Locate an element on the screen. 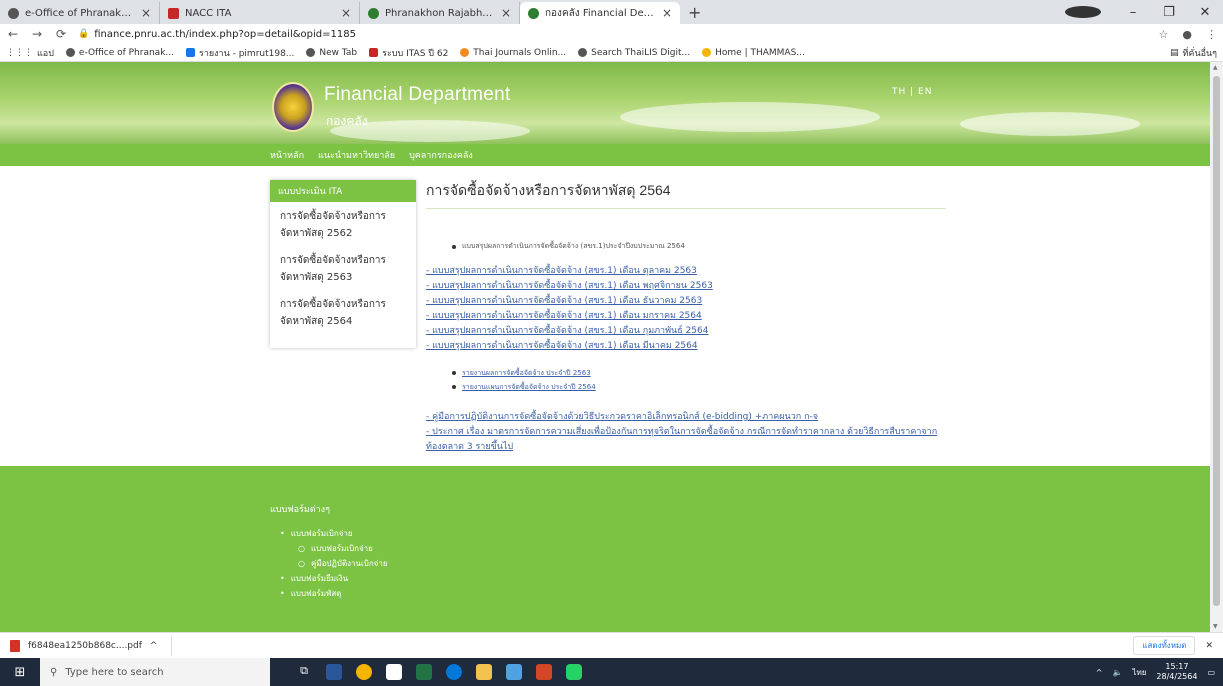 This screenshot has height=686, width=1223. university-logo is located at coordinates (293, 107).